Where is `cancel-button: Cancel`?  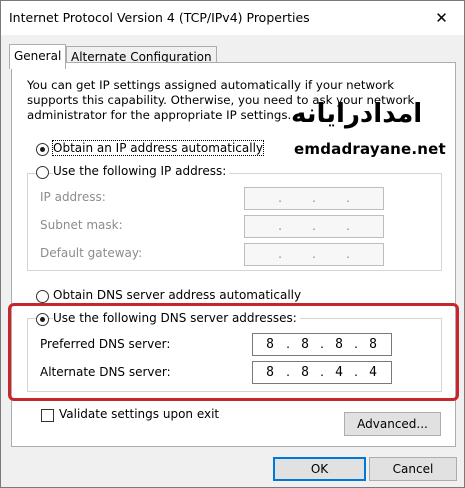 cancel-button: Cancel is located at coordinates (413, 469).